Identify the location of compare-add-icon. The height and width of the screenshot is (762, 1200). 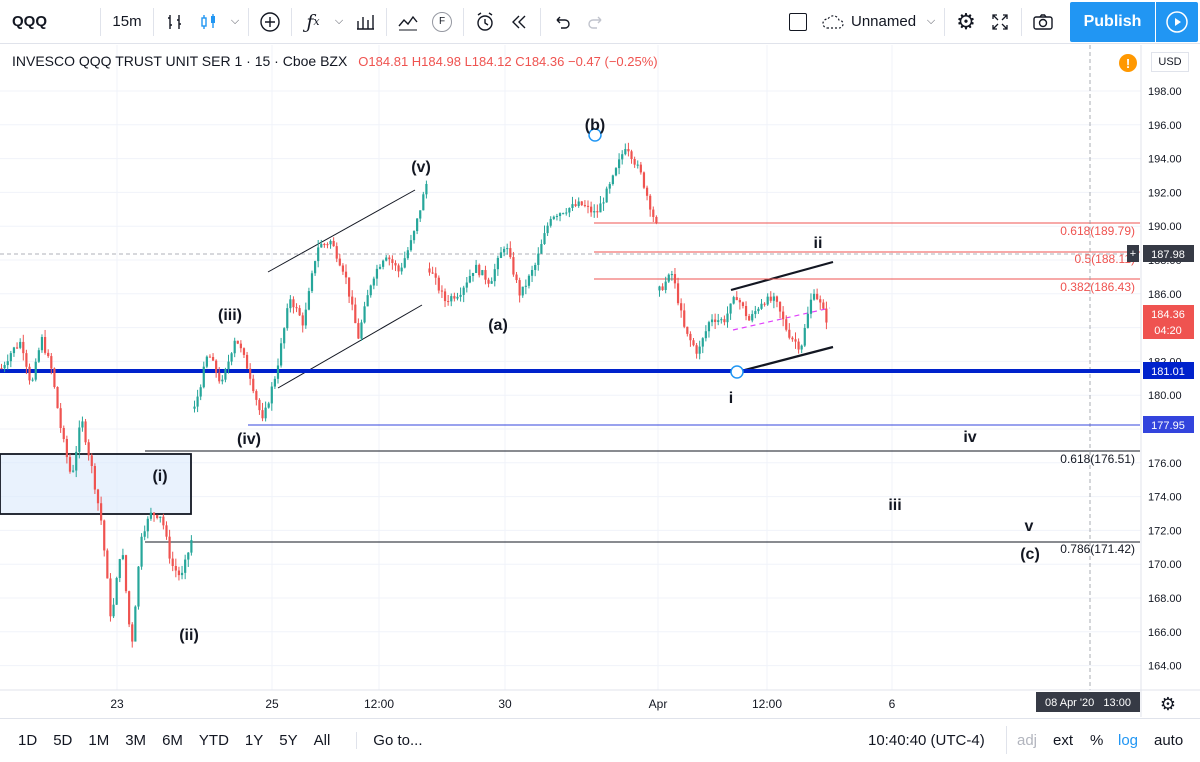
(270, 22).